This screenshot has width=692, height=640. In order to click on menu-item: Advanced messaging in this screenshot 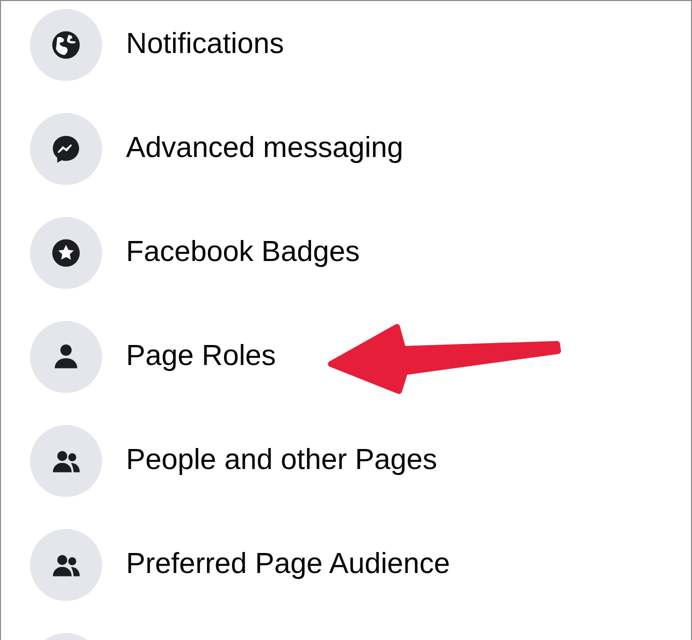, I will do `click(360, 149)`.